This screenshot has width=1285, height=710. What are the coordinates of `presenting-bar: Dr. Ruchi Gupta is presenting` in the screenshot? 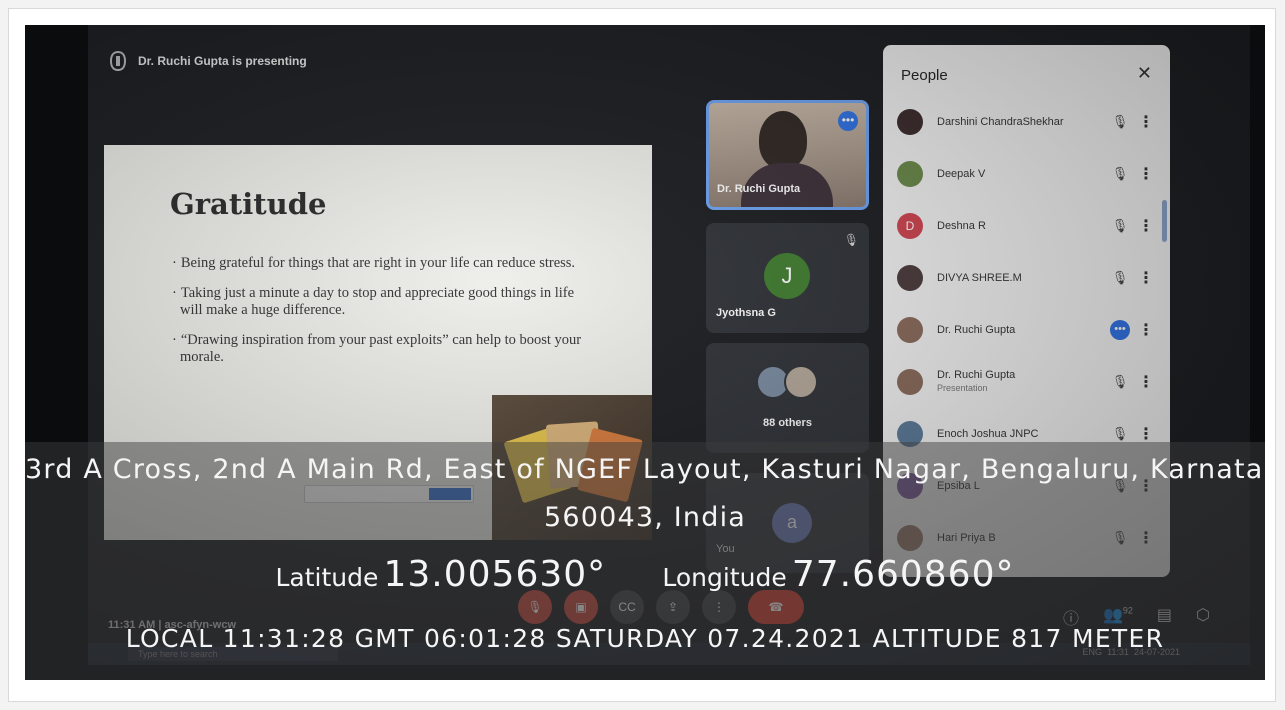 It's located at (208, 61).